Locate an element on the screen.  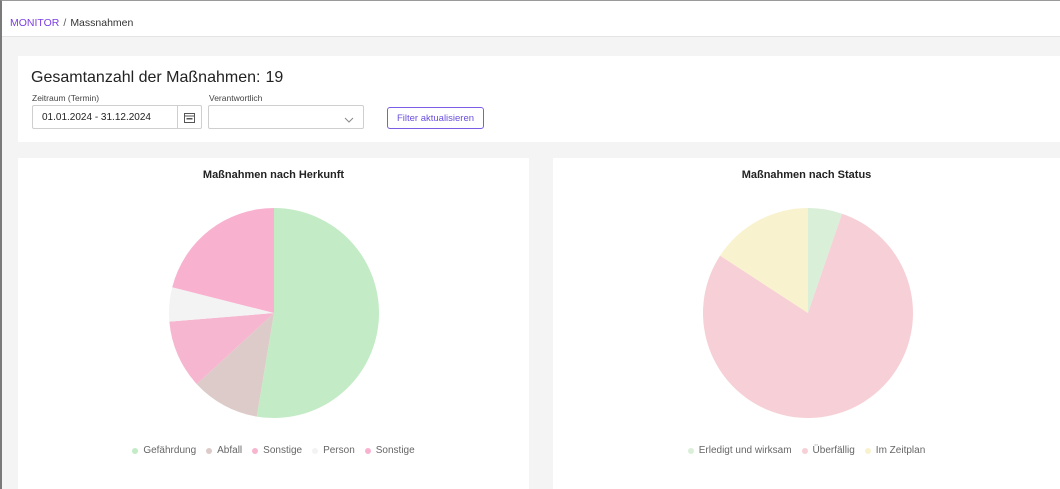
legend-item: Gefährdung is located at coordinates (164, 450).